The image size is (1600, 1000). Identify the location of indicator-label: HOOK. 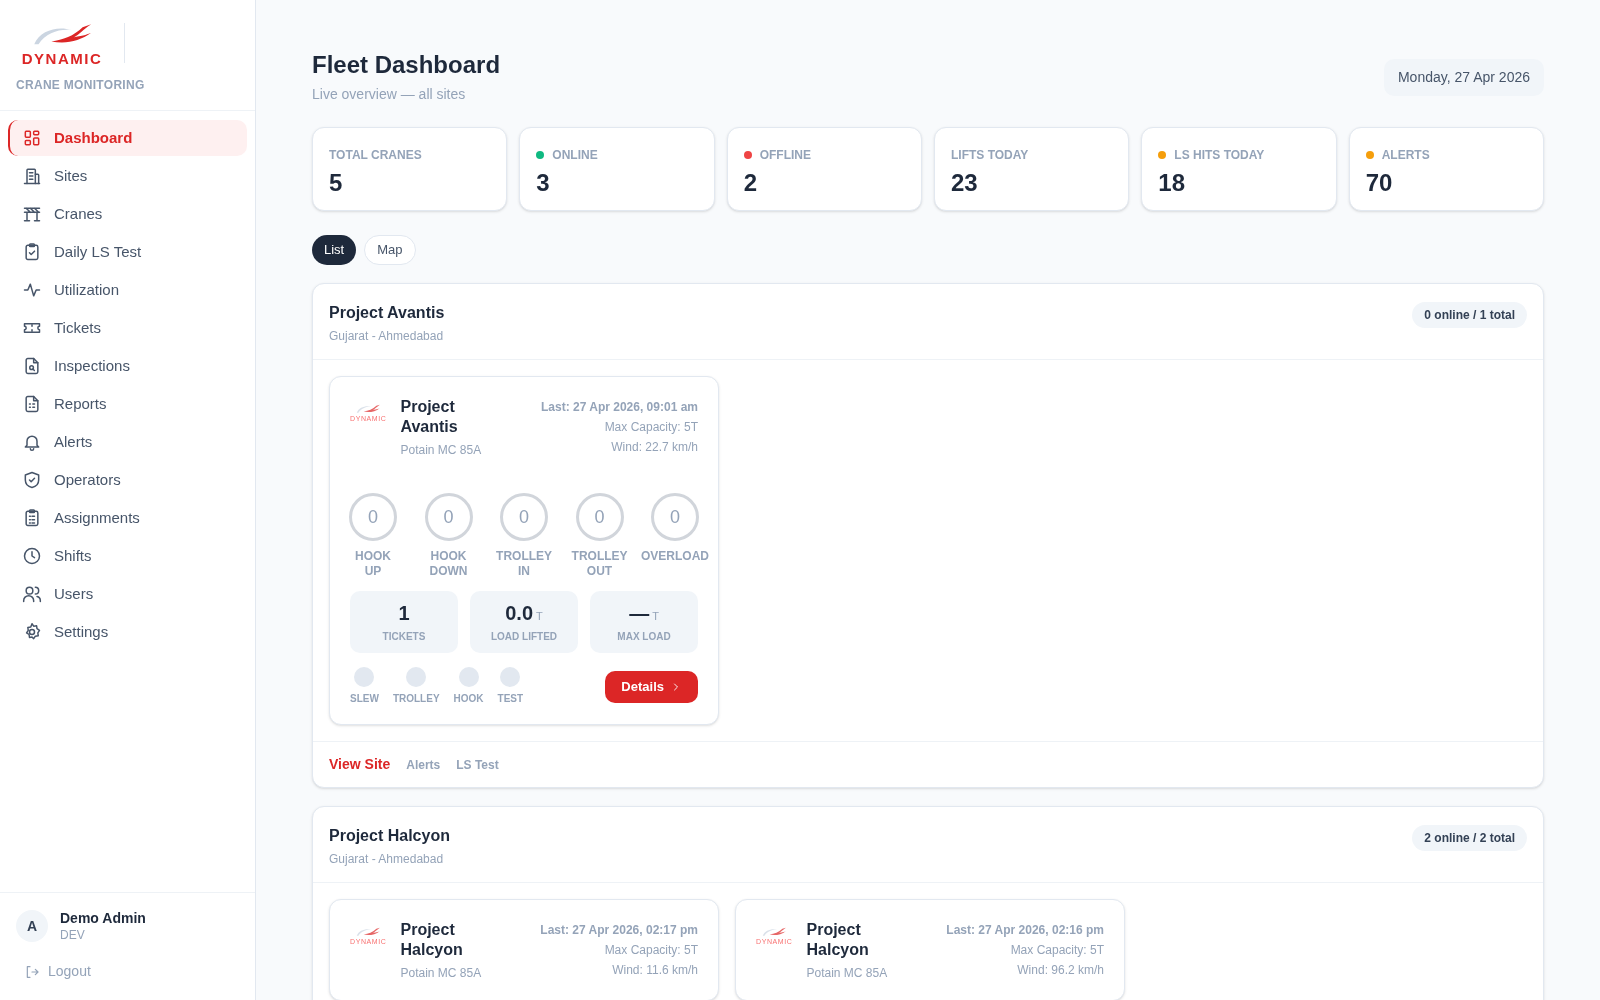
(468, 699).